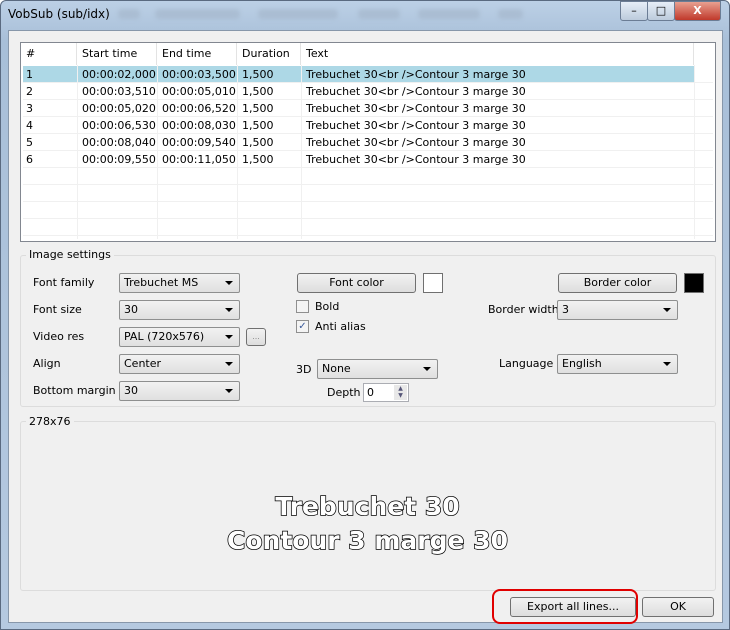  Describe the element at coordinates (59, 336) in the screenshot. I see `video-res-label: Video res` at that location.